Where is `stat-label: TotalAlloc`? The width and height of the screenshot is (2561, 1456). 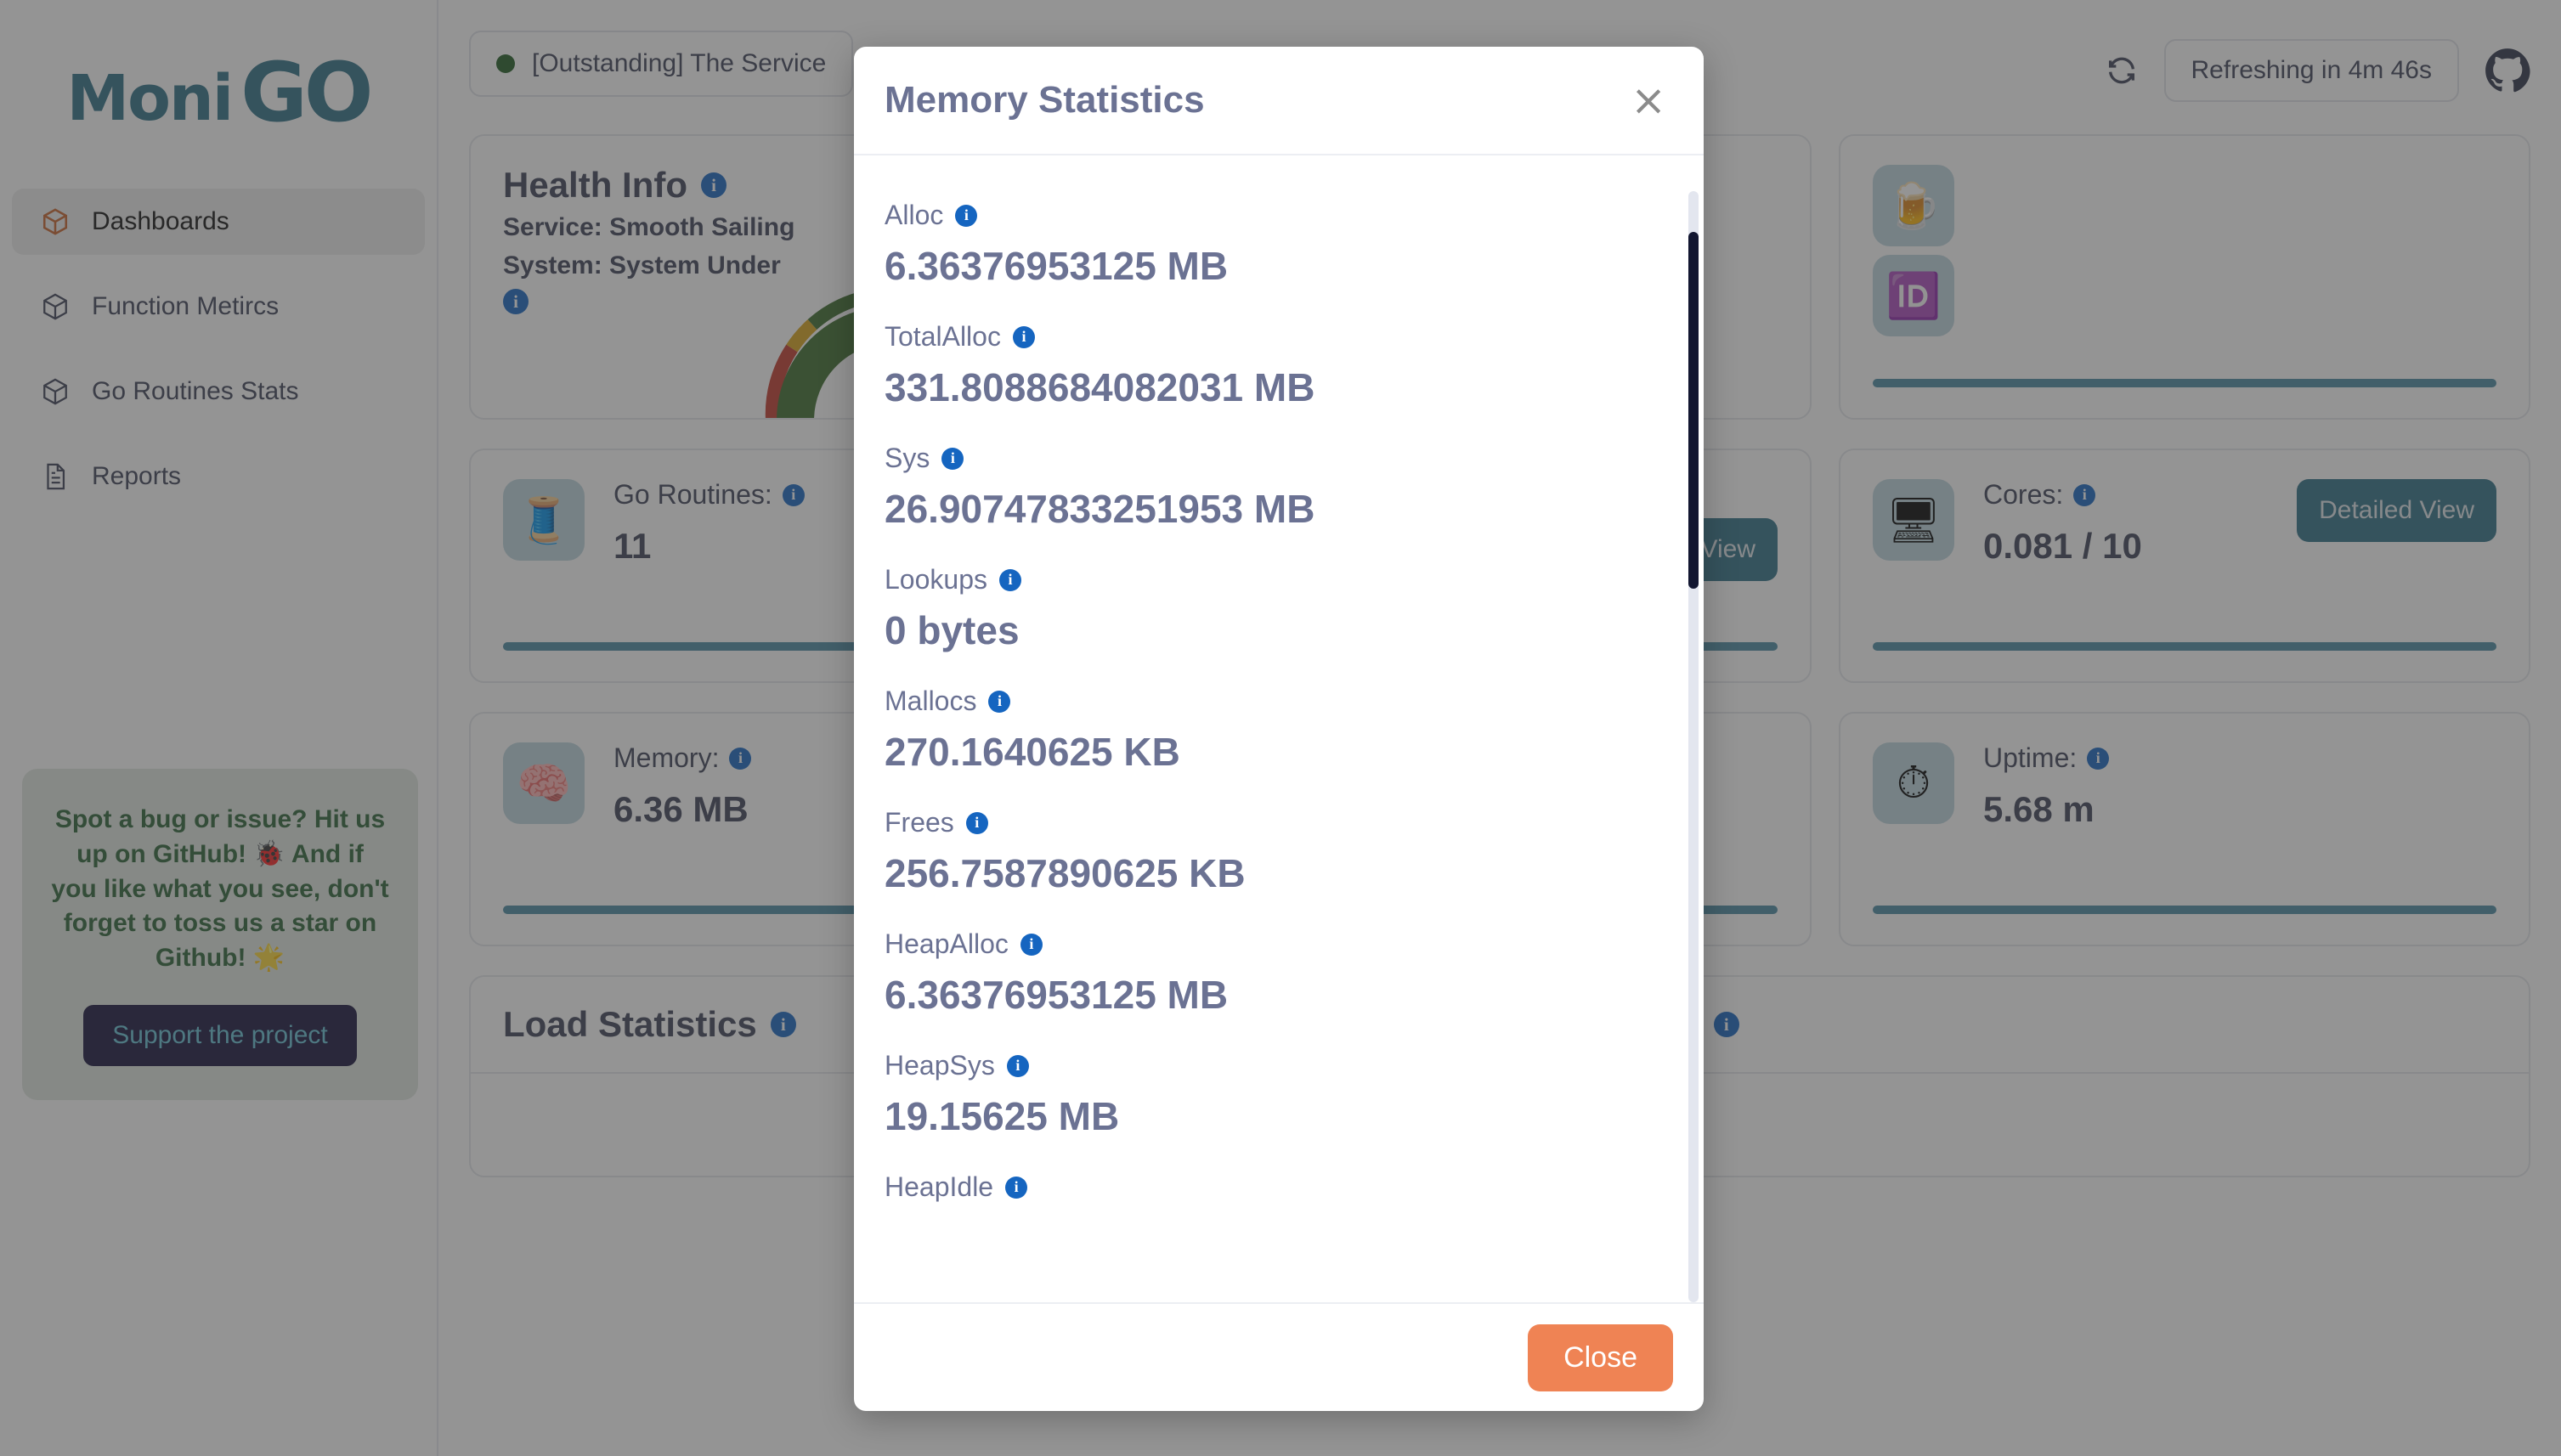 stat-label: TotalAlloc is located at coordinates (943, 337).